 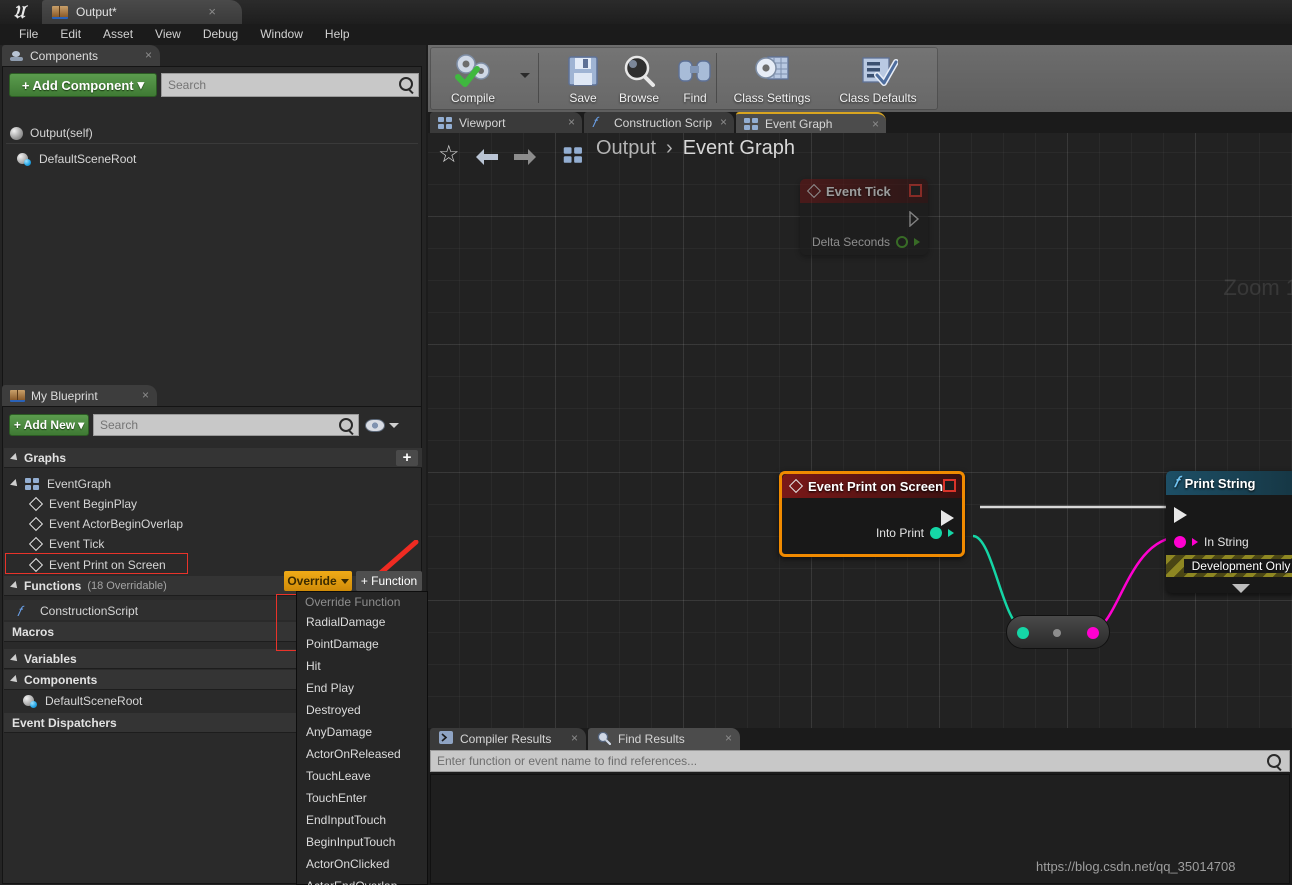 I want to click on tab-components: Components ×, so click(x=81, y=55).